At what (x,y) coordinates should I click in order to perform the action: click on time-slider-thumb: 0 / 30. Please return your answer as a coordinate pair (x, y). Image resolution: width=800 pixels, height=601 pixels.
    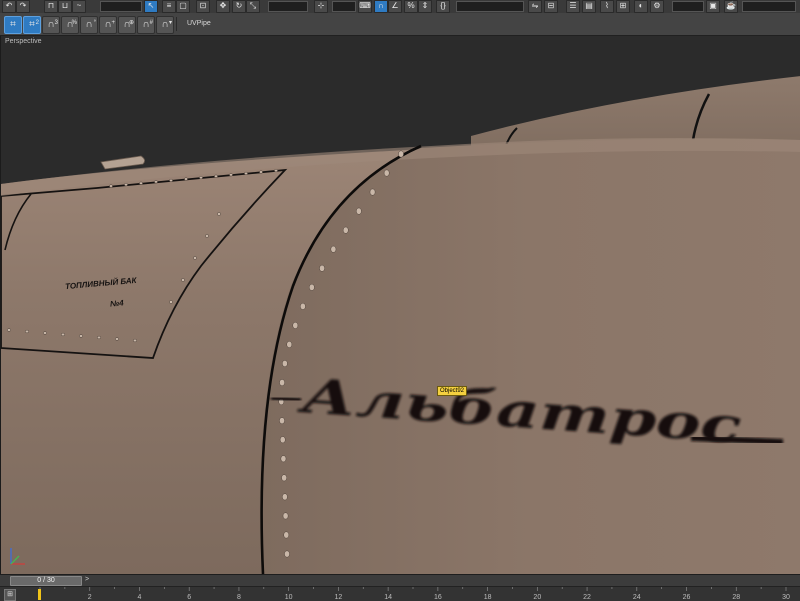
    Looking at the image, I should click on (46, 581).